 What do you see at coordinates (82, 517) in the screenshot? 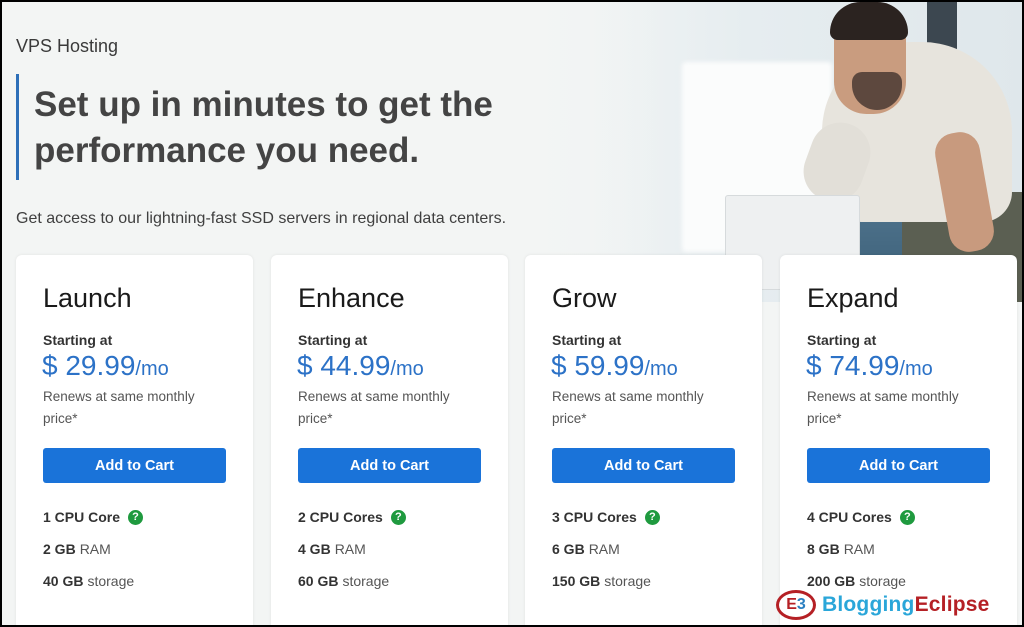
I see `cpu-value: 1 CPU Core` at bounding box center [82, 517].